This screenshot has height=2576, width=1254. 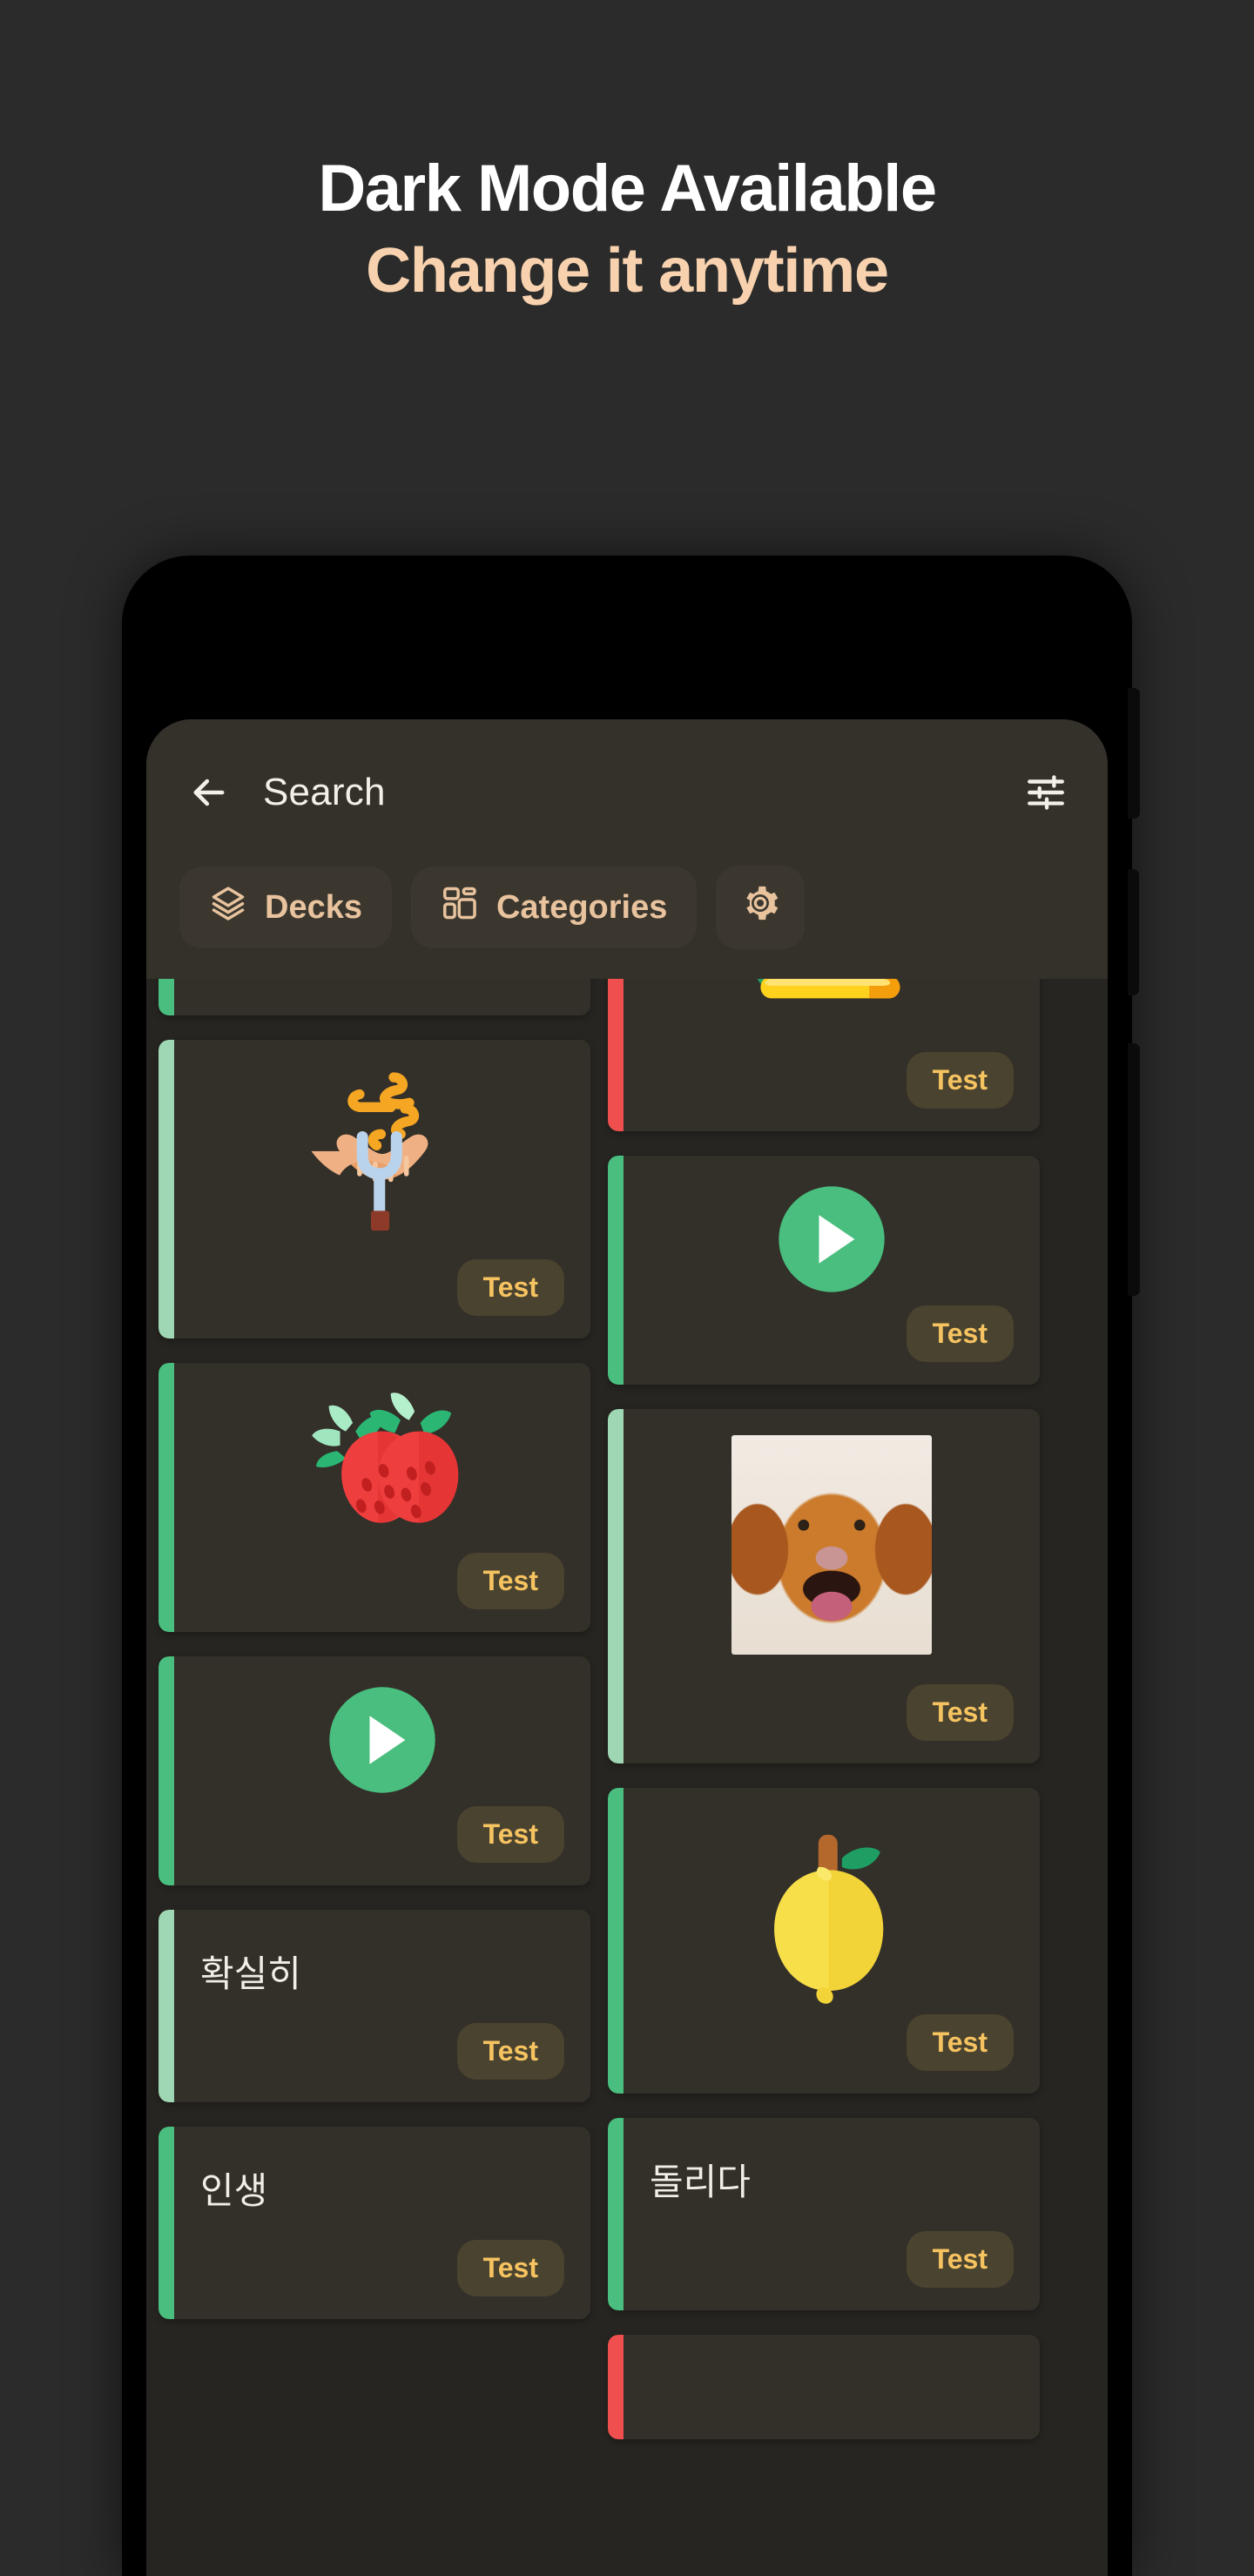 What do you see at coordinates (700, 2181) in the screenshot?
I see `card-word: 돌리다` at bounding box center [700, 2181].